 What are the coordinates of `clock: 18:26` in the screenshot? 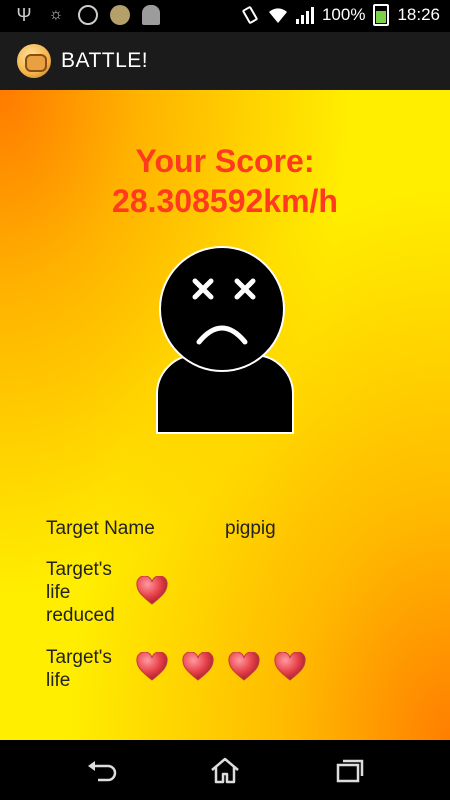 It's located at (418, 14).